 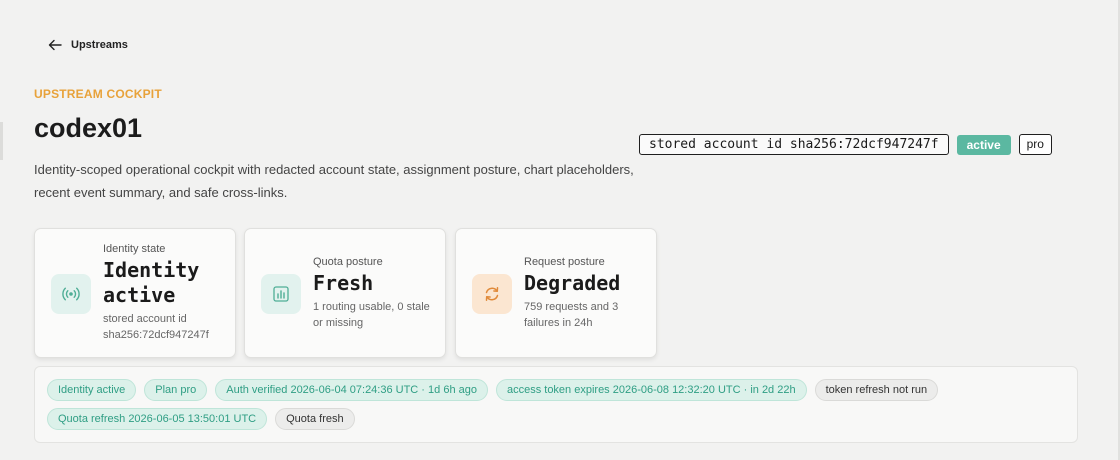 What do you see at coordinates (571, 315) in the screenshot?
I see `card-subtext: 759 requests and 3 failures in 24h` at bounding box center [571, 315].